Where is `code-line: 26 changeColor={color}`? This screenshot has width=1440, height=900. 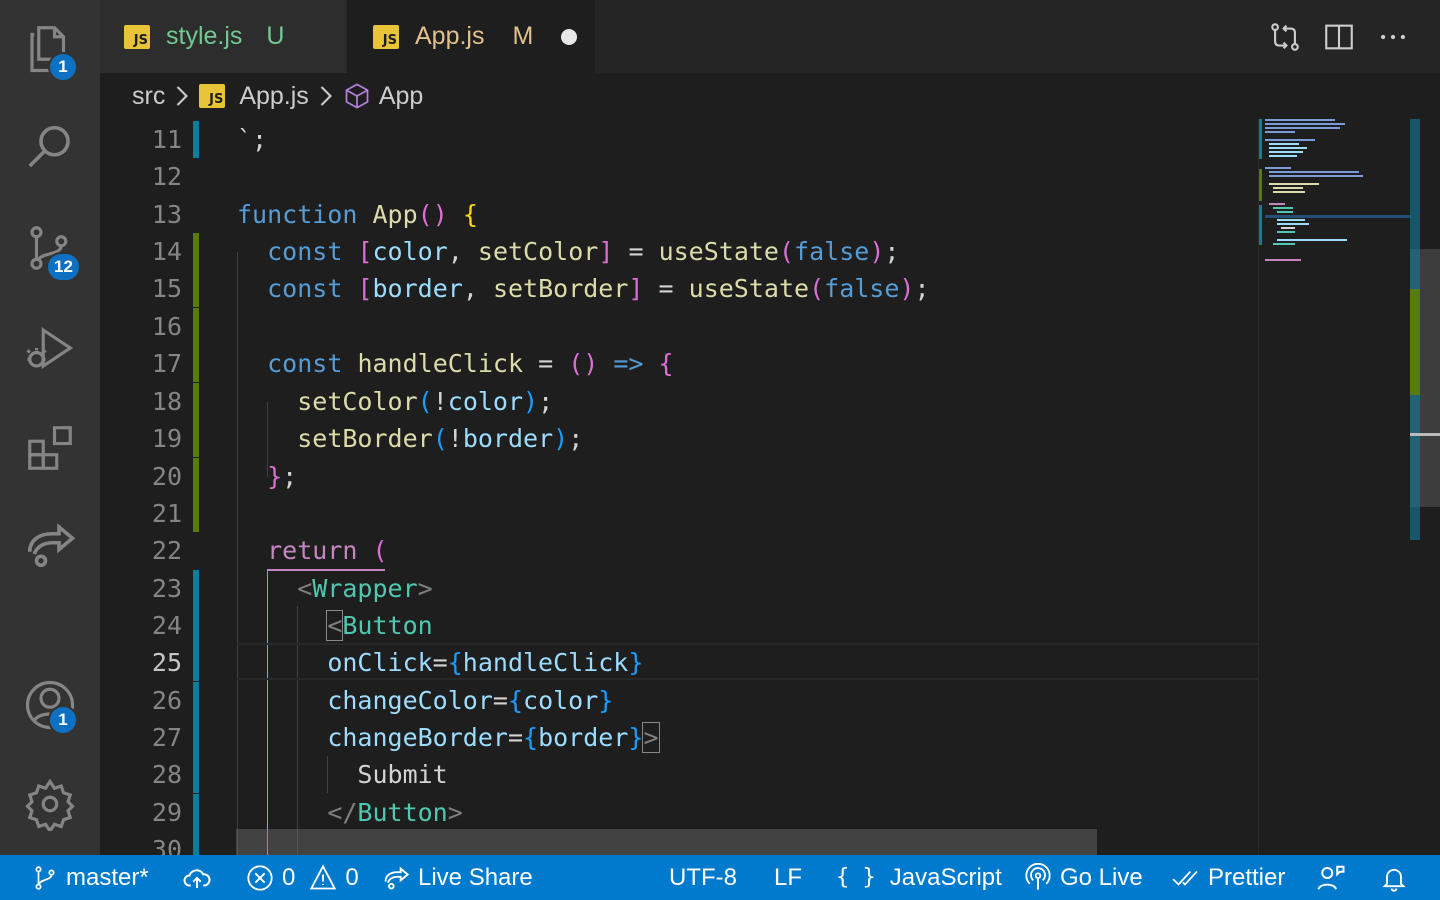 code-line: 26 changeColor={color} is located at coordinates (679, 701).